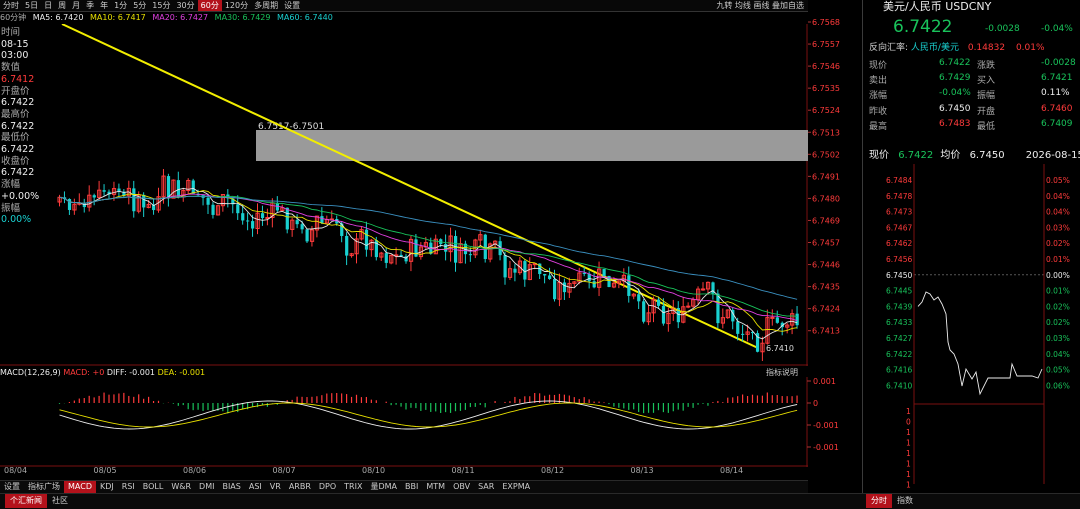 The width and height of the screenshot is (1080, 509). Describe the element at coordinates (62, 5) in the screenshot. I see `period-tab: 周` at that location.